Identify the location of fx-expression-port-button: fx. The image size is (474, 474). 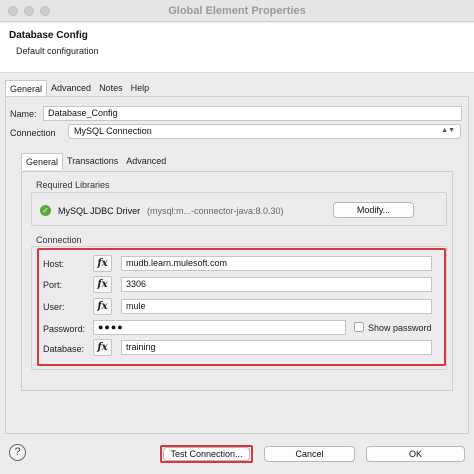
(102, 284).